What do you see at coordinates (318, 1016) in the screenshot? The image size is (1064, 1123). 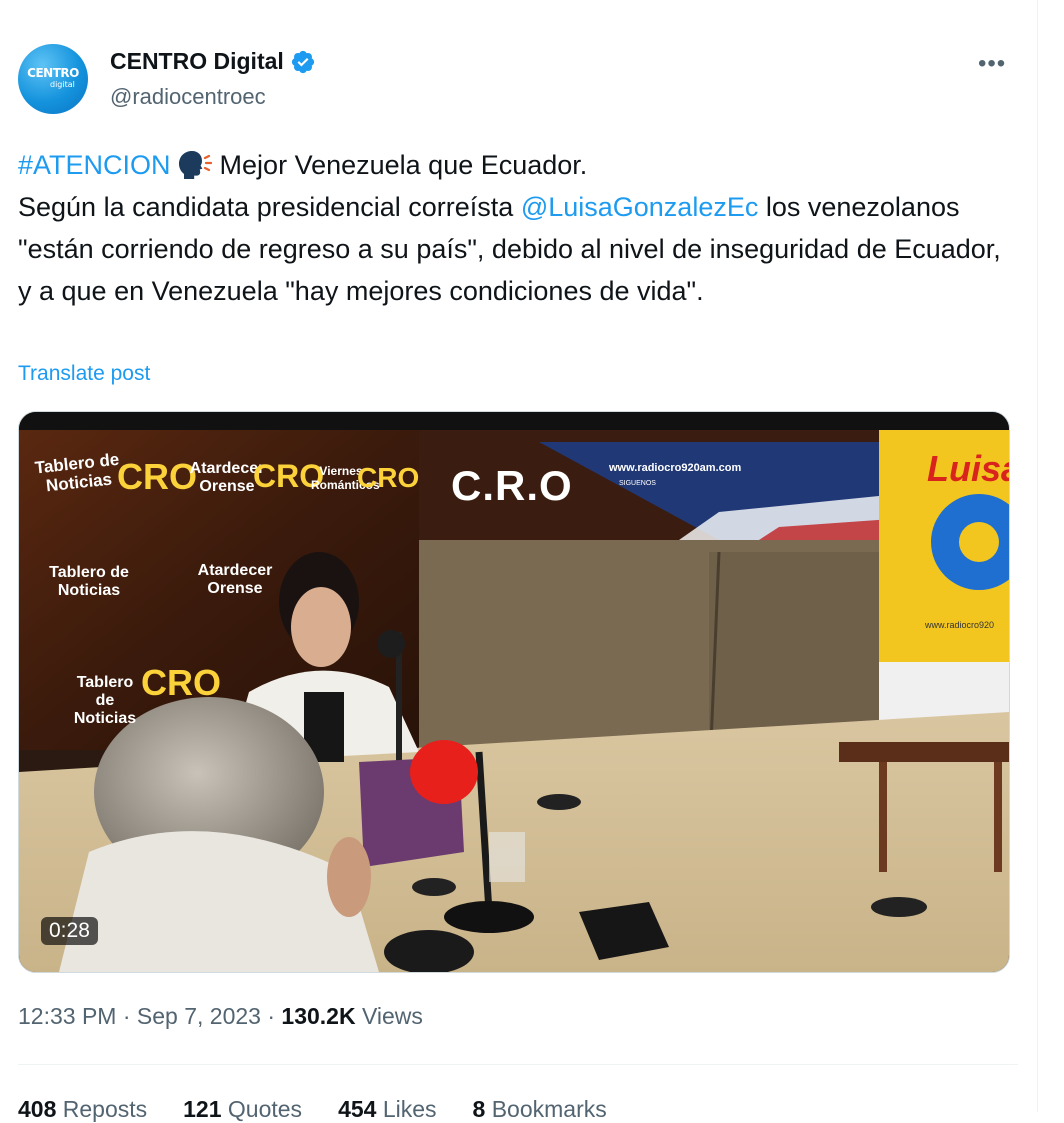 I see `views-count: 130.2K` at bounding box center [318, 1016].